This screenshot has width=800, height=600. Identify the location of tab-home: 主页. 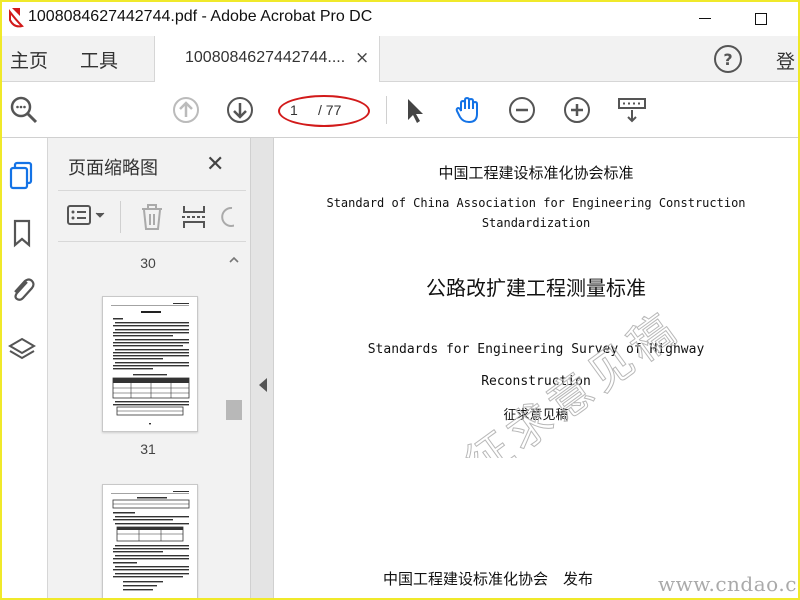
(29, 59).